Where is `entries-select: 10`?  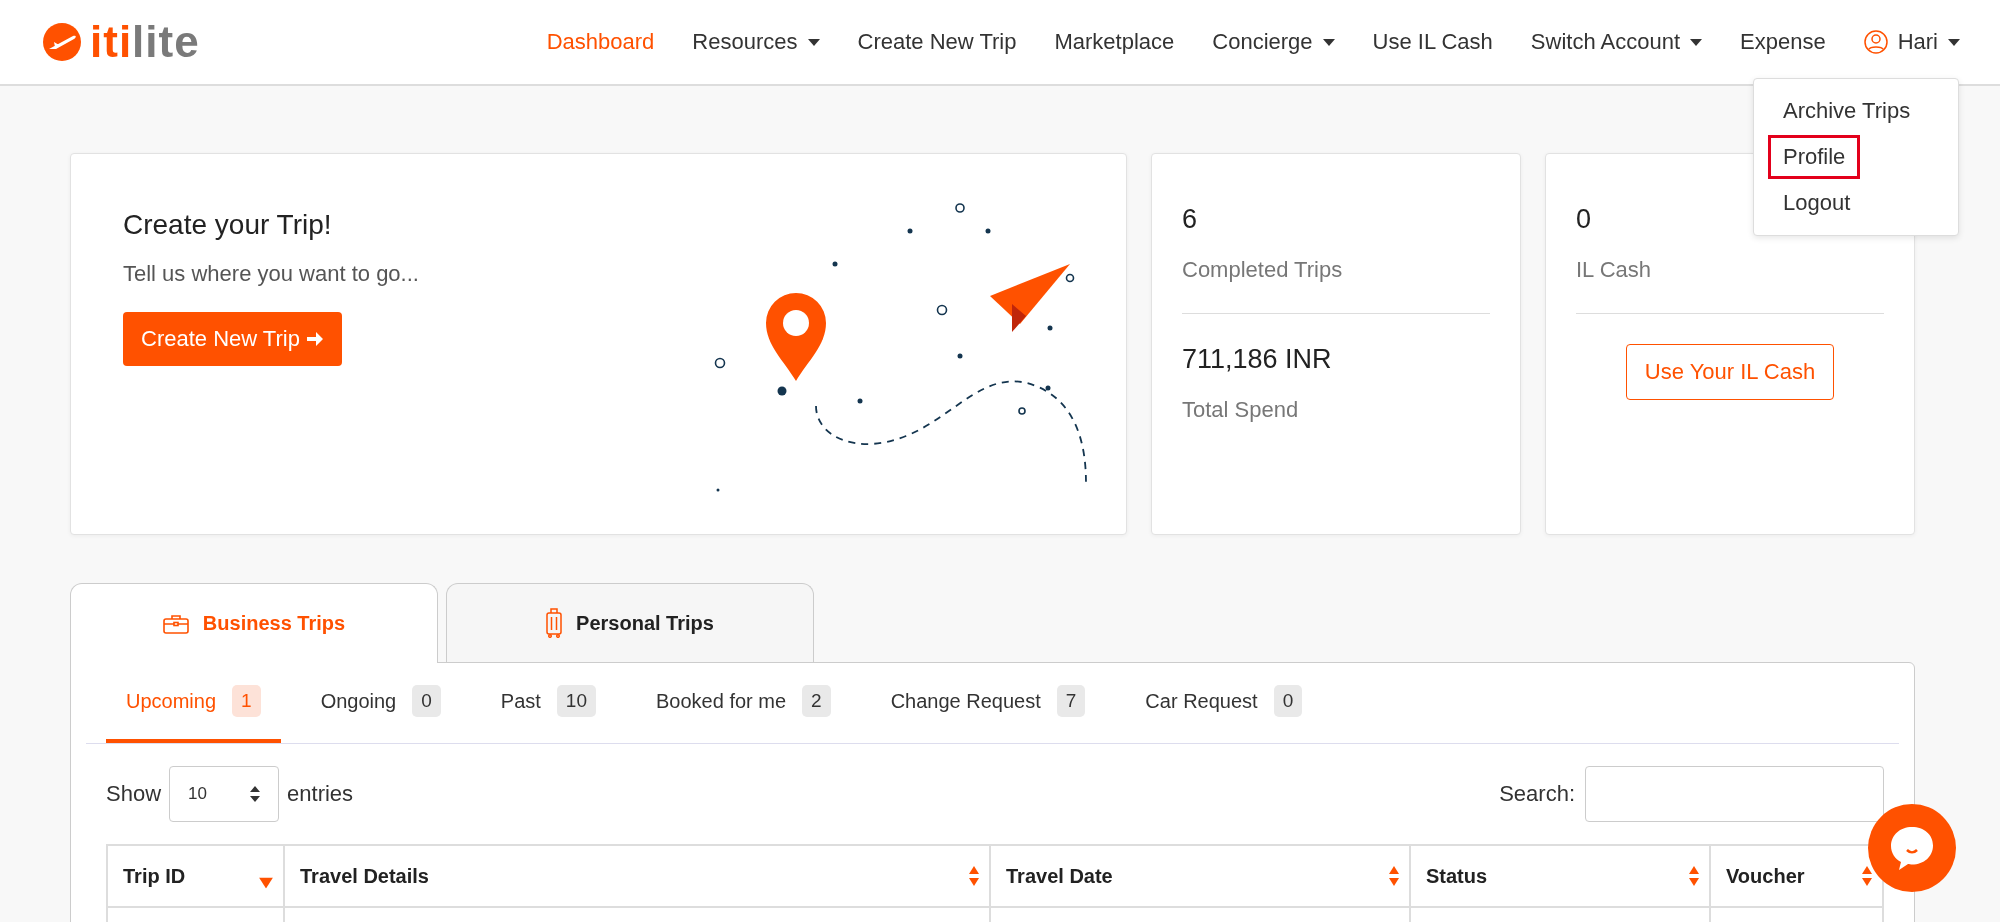 entries-select: 10 is located at coordinates (224, 794).